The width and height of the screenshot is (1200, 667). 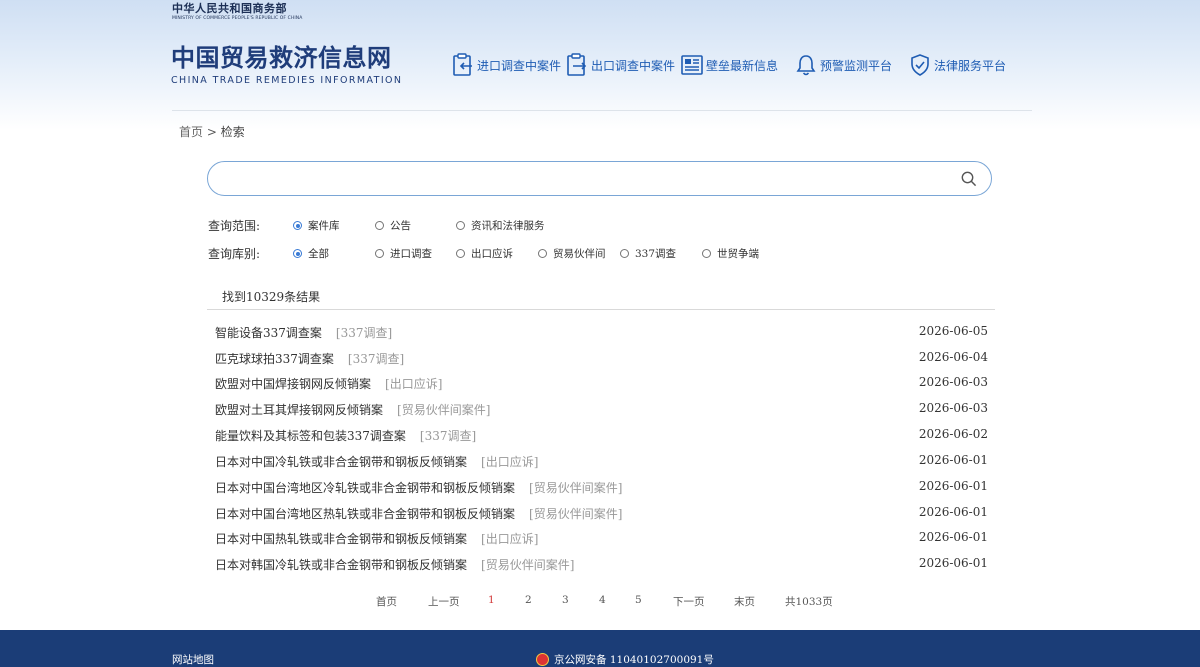 I want to click on result-title: 日本对中国台湾地区冷轧铁或非合金钢带和钢板反倾销案, so click(x=365, y=488).